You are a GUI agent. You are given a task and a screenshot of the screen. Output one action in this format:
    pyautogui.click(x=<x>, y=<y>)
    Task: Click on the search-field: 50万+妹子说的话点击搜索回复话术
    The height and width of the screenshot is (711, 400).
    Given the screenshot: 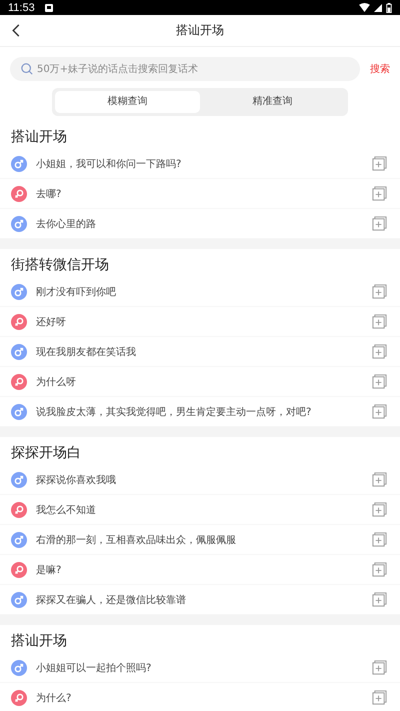 What is the action you would take?
    pyautogui.click(x=185, y=69)
    